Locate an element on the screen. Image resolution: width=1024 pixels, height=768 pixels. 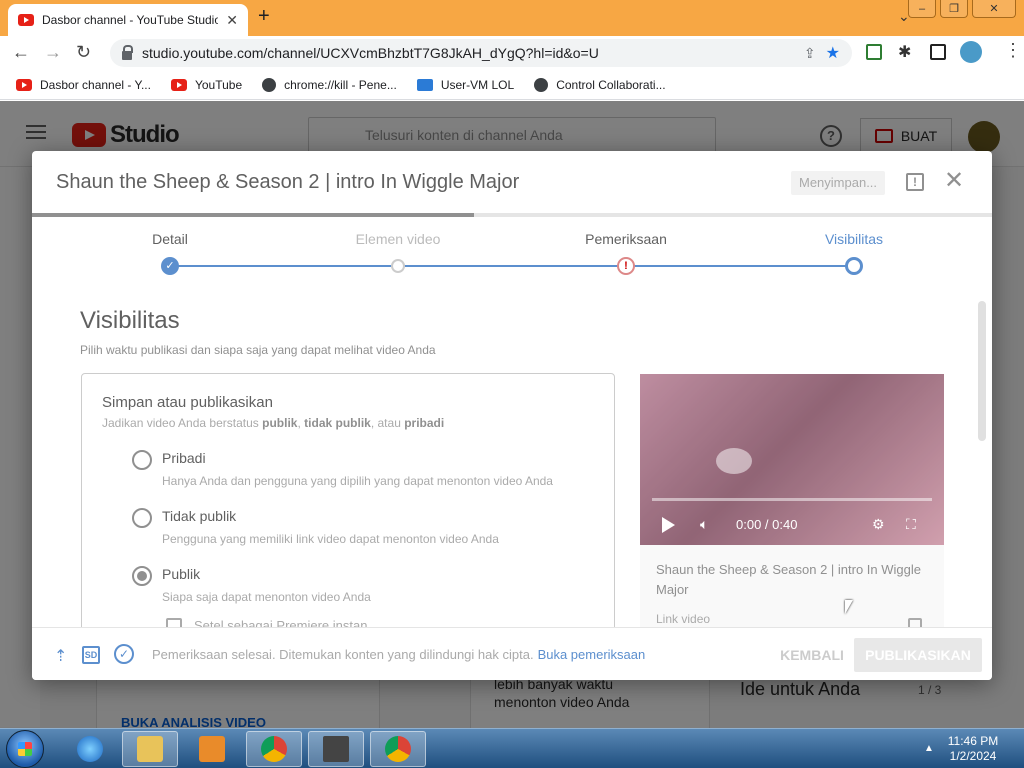
taskbar-ie is located at coordinates (90, 749).